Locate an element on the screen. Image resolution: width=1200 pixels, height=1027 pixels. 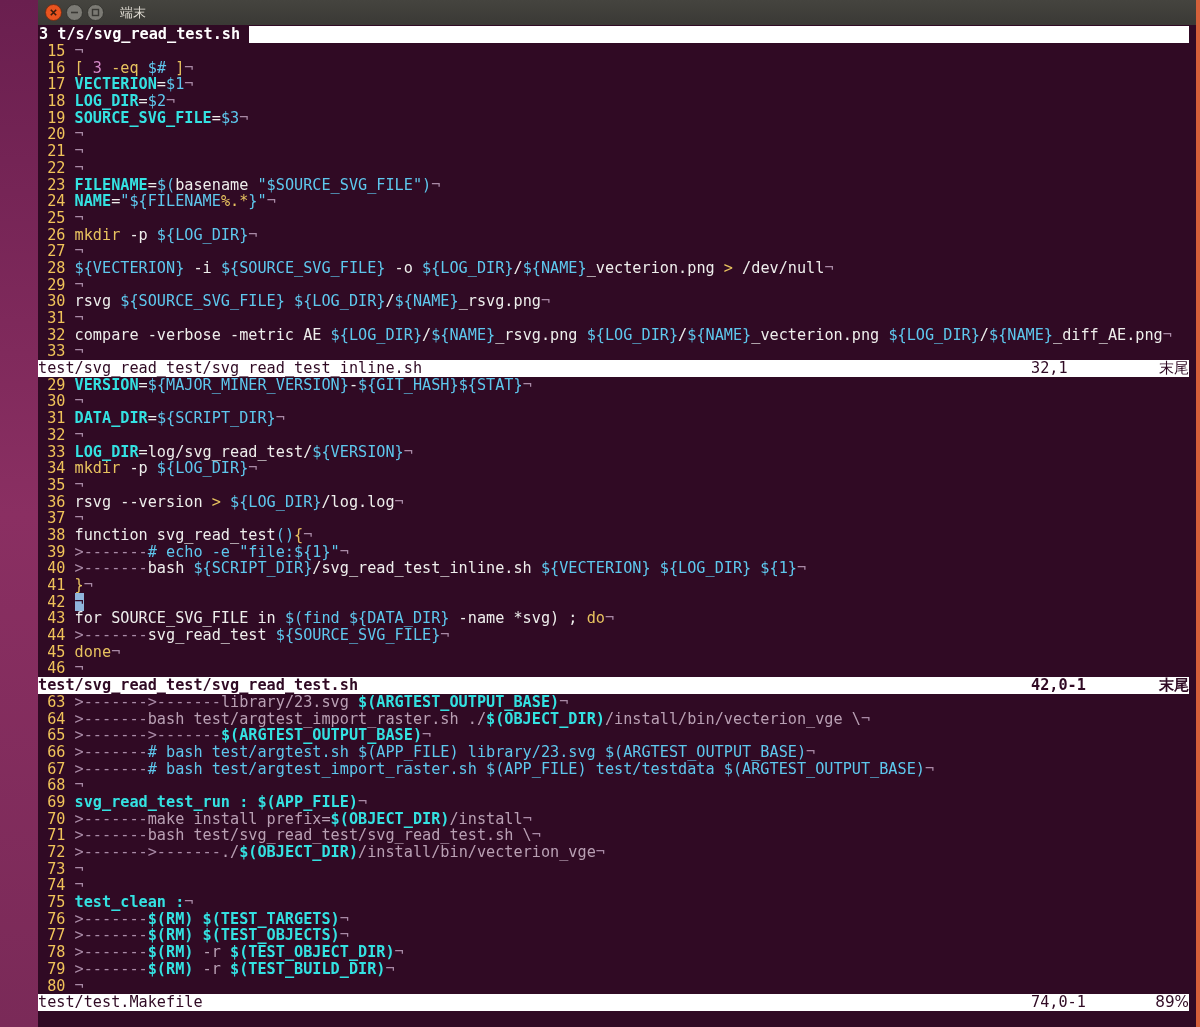
code-line: >-------make install prefix=$(OBJECT_DIR)/install¬ is located at coordinates (303, 819).